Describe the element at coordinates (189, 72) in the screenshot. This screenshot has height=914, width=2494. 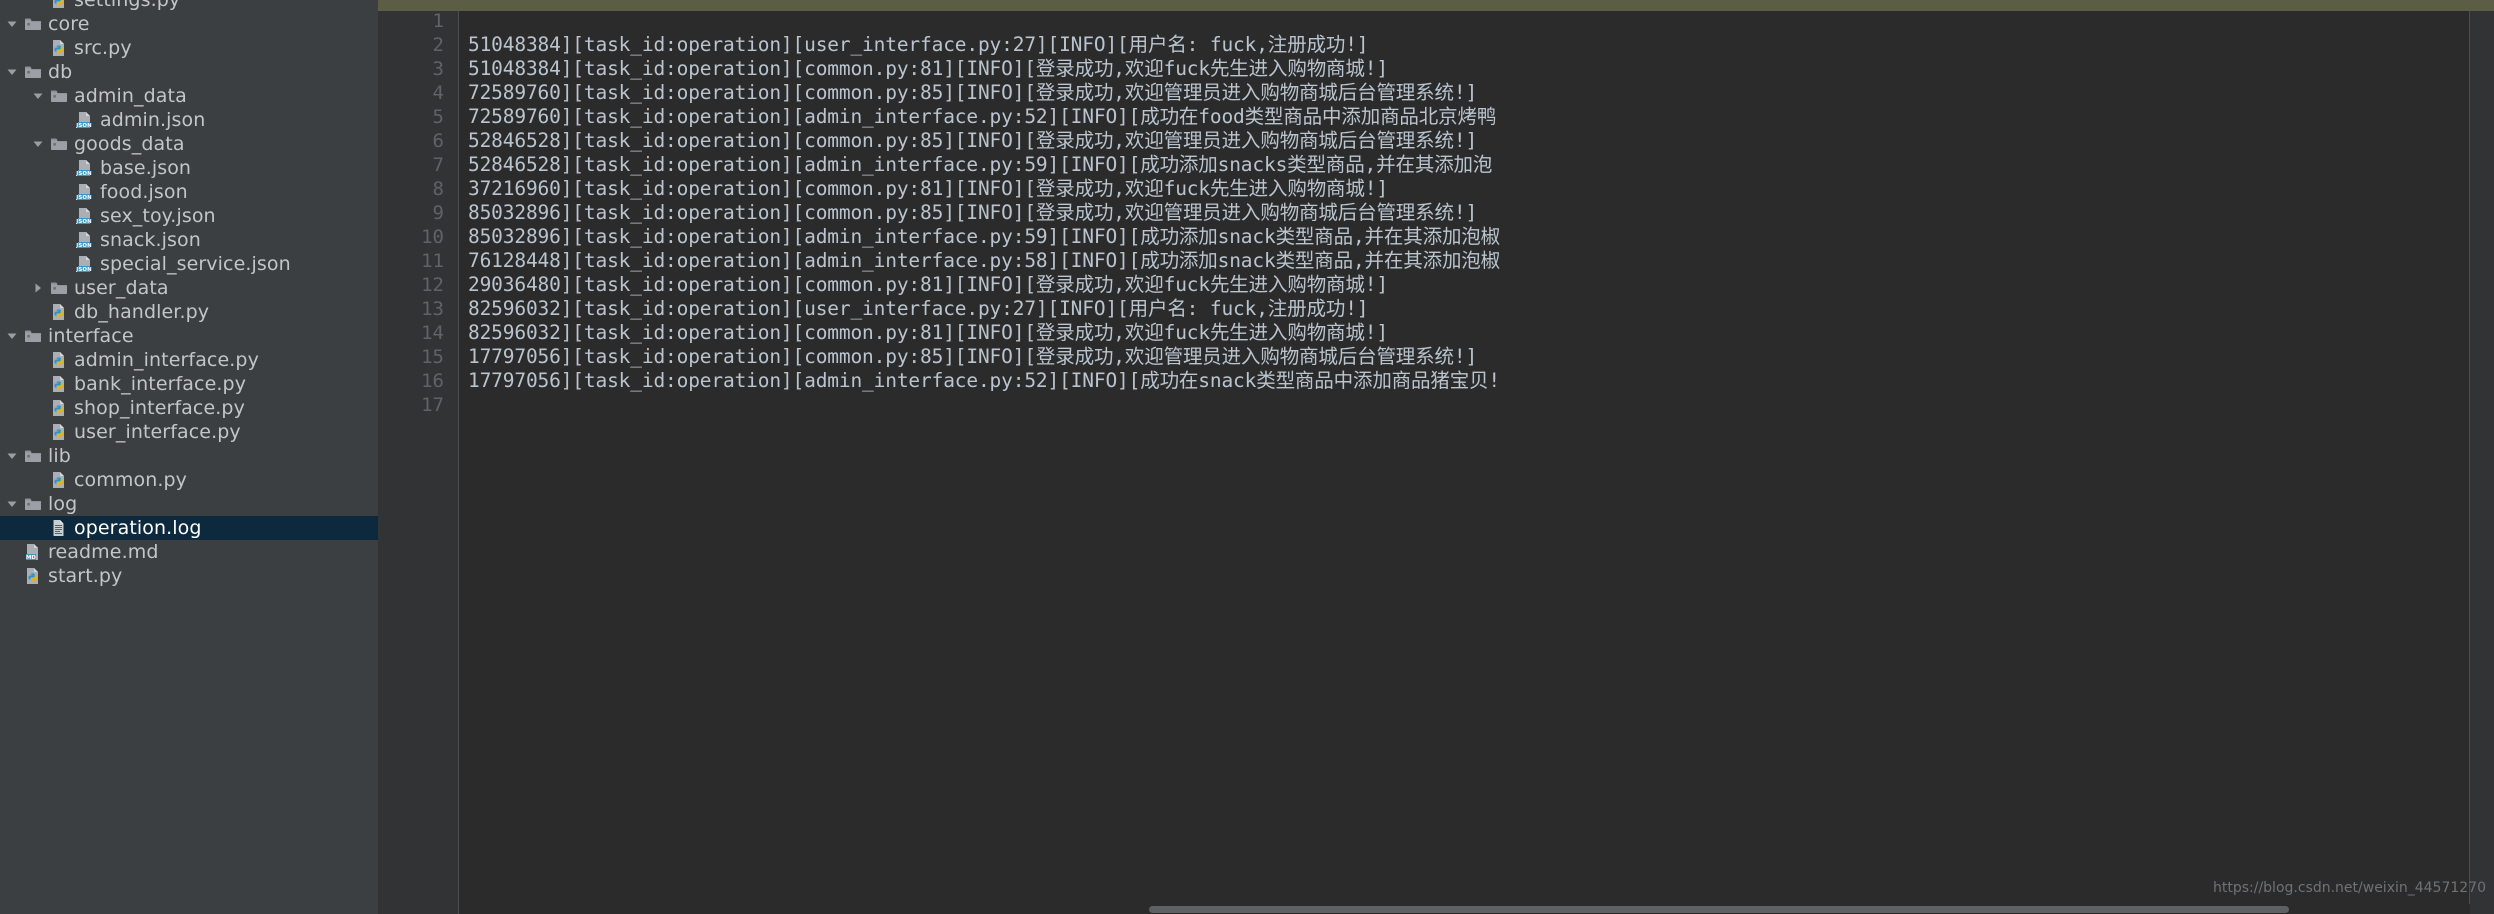
I see `tree-item: db` at that location.